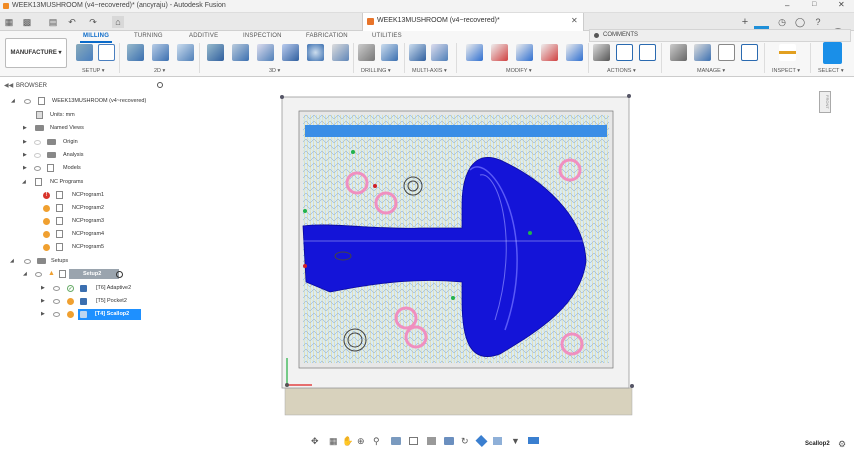 The image size is (854, 453). What do you see at coordinates (473, 22) in the screenshot?
I see `document-tab: WEEK13MUSHROOM (v4~recovered)* ✕` at bounding box center [473, 22].